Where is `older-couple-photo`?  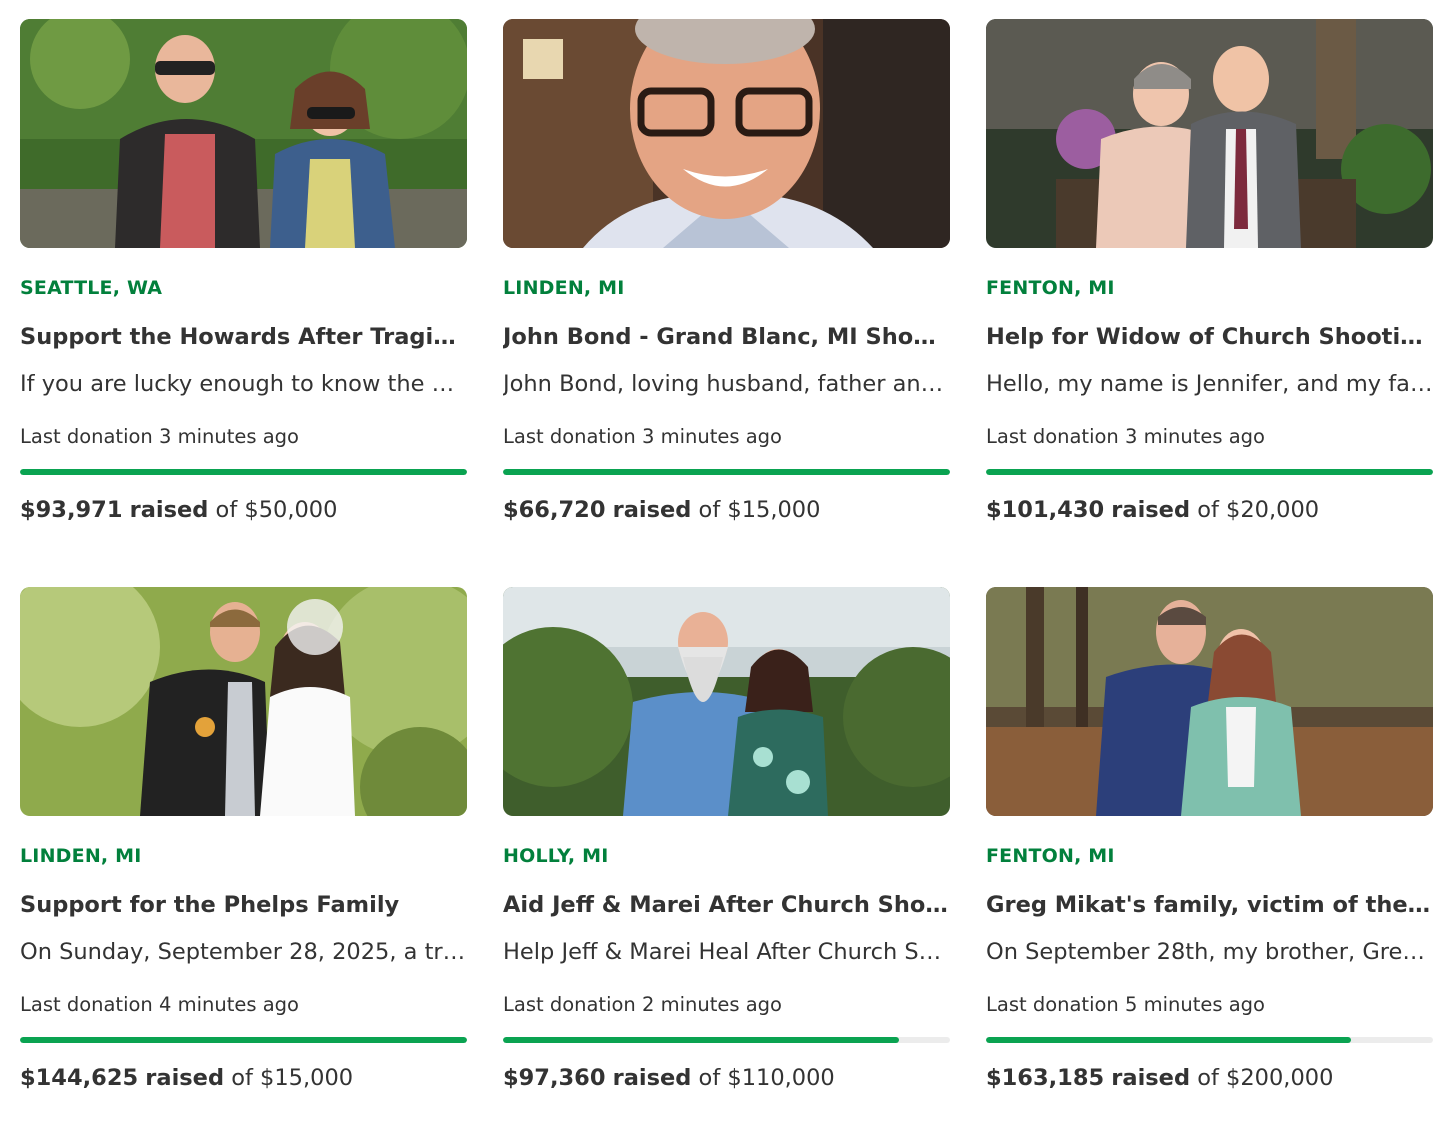
older-couple-photo is located at coordinates (243, 133).